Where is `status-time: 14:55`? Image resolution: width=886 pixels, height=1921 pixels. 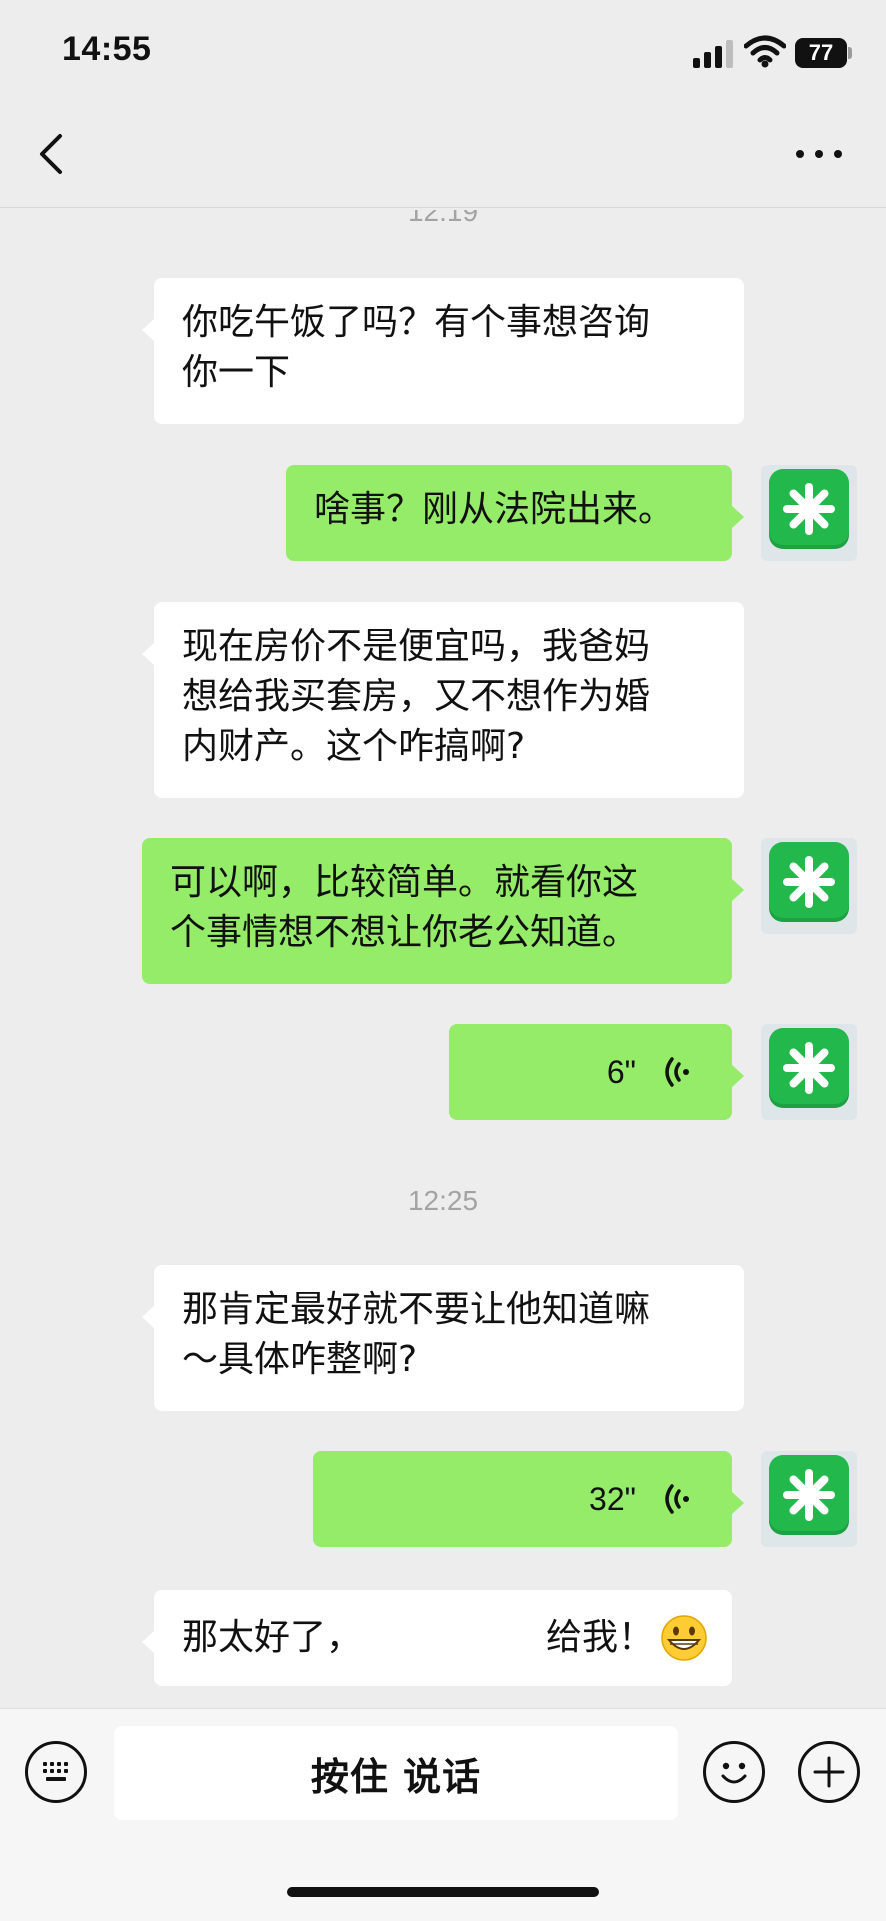 status-time: 14:55 is located at coordinates (107, 49).